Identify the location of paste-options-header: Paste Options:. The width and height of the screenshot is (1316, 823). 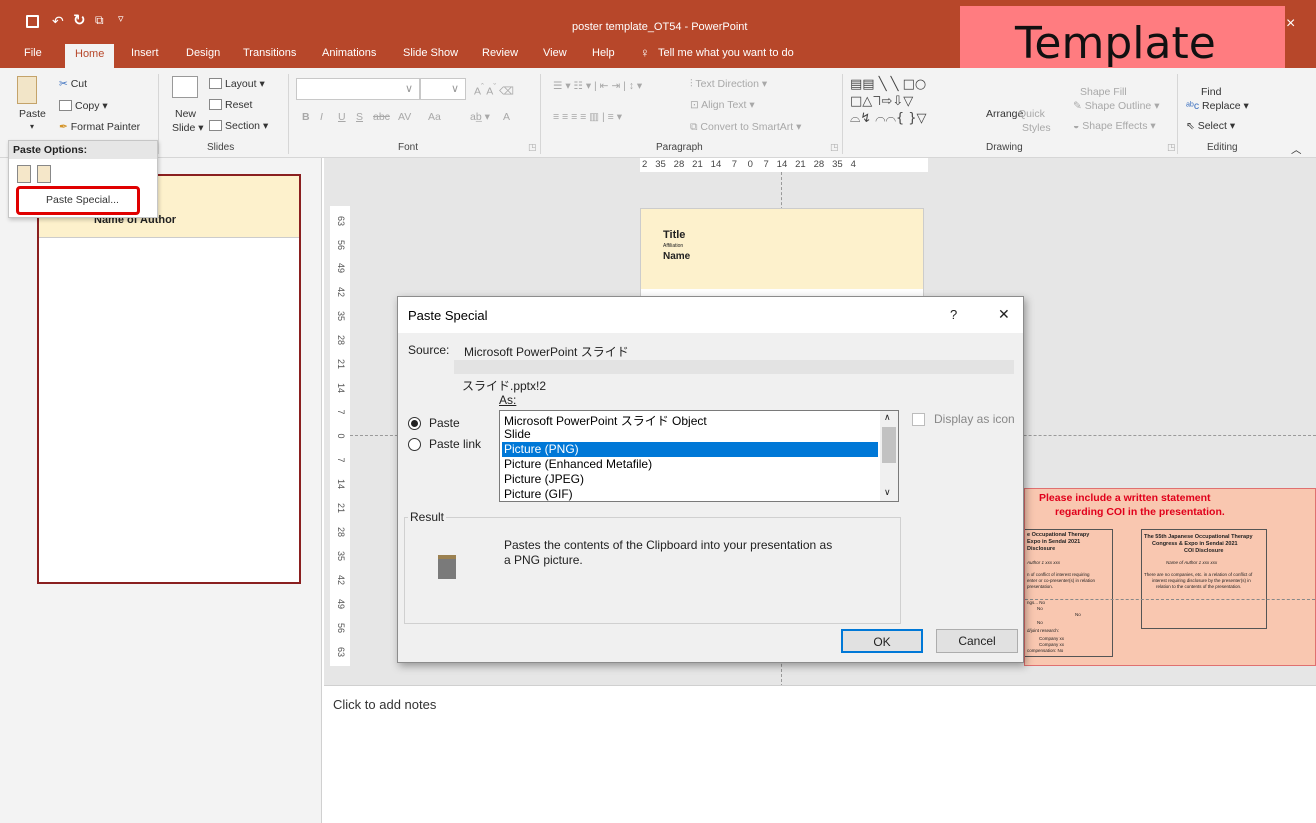
(83, 150).